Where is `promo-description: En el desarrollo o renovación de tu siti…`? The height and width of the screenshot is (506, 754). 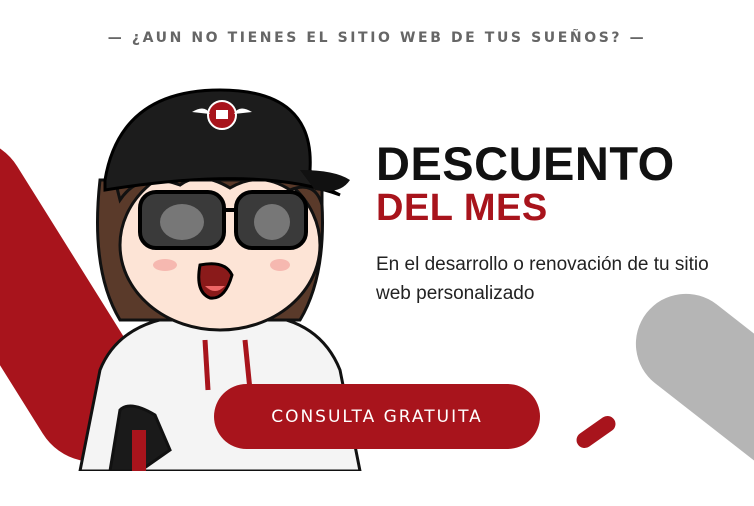 promo-description: En el desarrollo o renovación de tu siti… is located at coordinates (542, 279).